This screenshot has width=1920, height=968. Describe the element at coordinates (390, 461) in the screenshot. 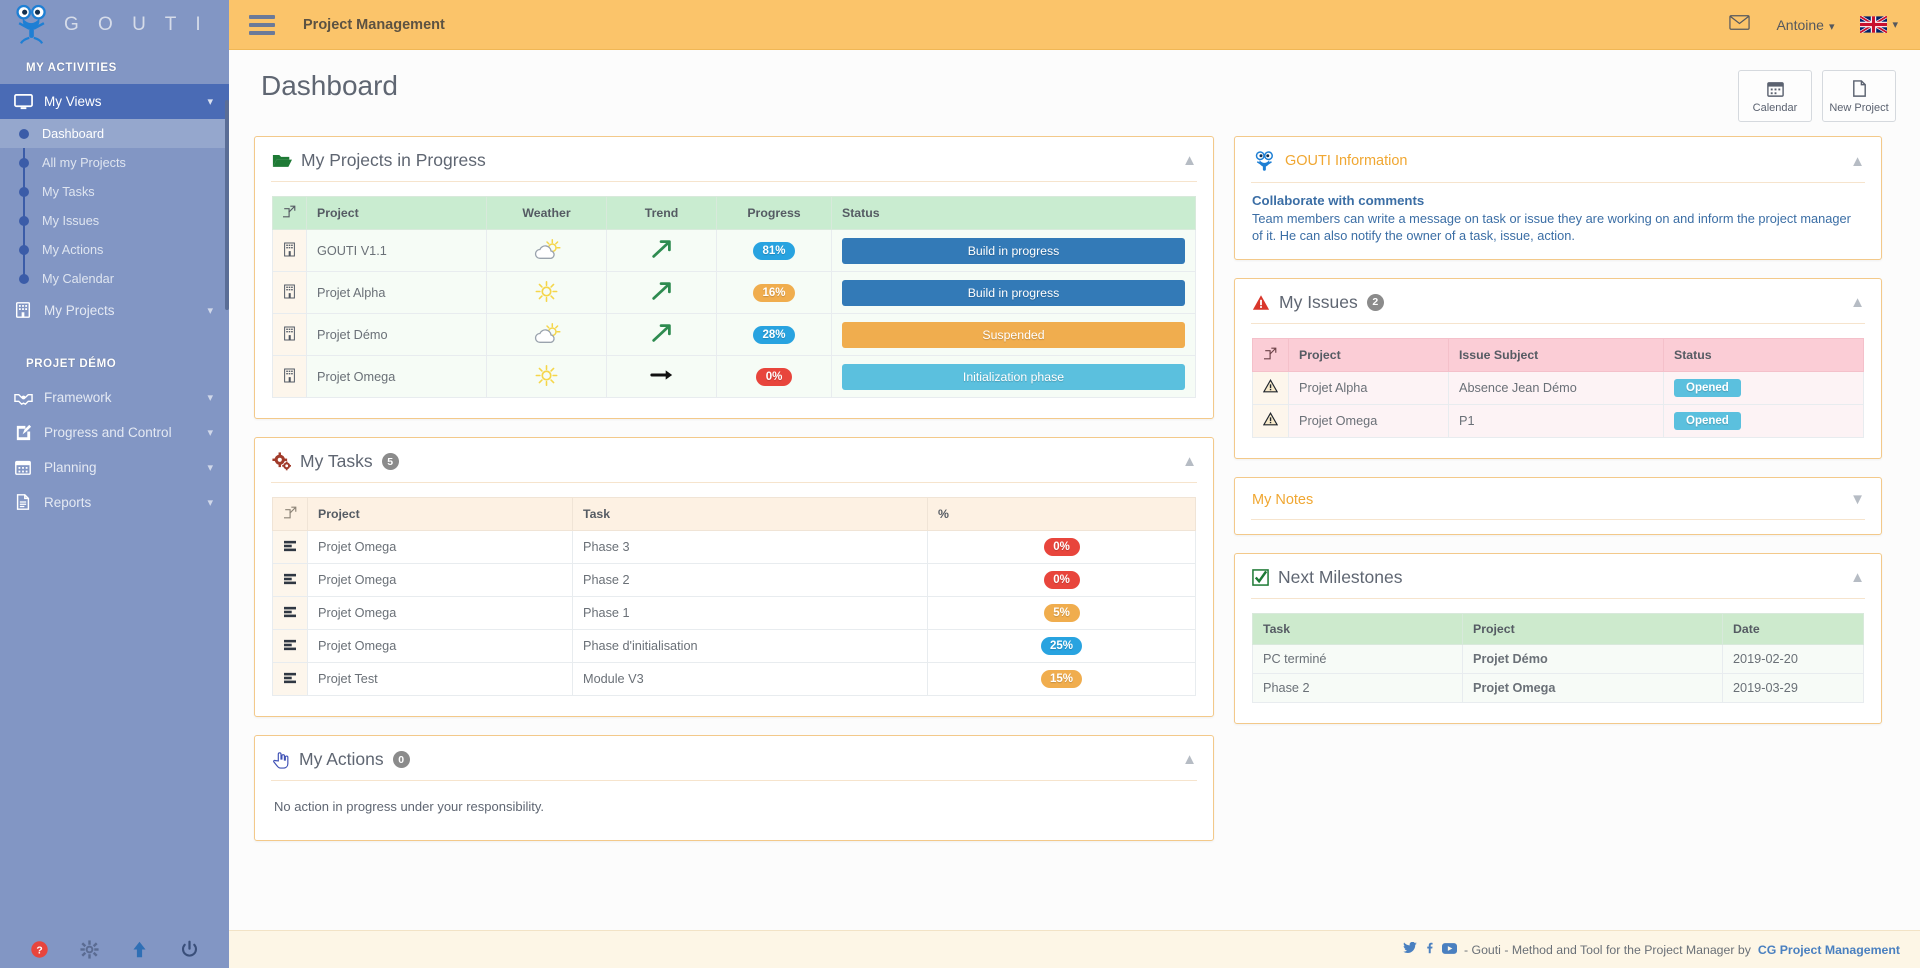

I see `tasks-count-badge: 5` at that location.